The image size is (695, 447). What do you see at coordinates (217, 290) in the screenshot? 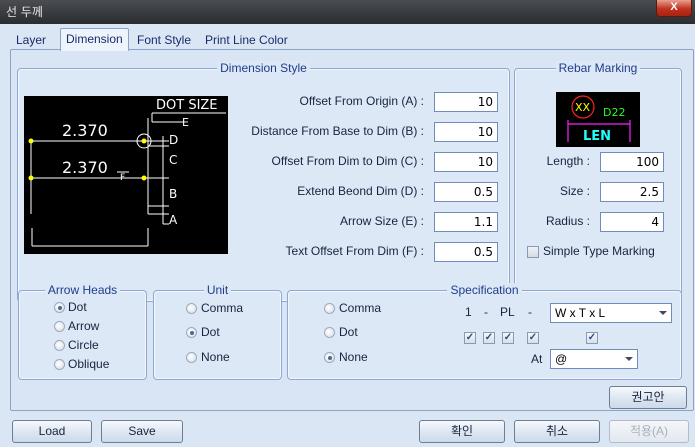
I see `unit-legend: Unit` at bounding box center [217, 290].